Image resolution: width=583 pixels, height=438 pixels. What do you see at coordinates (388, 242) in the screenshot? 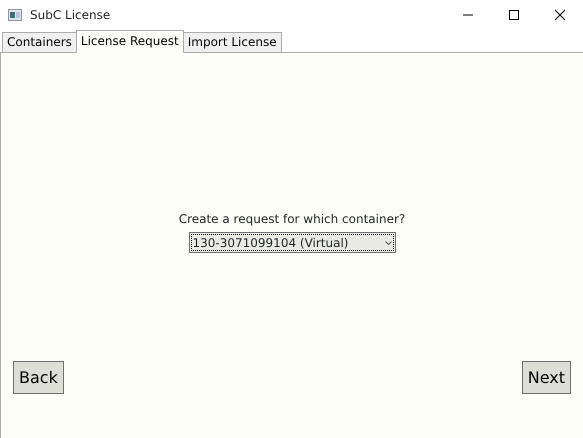
I see `chevron-down-icon` at bounding box center [388, 242].